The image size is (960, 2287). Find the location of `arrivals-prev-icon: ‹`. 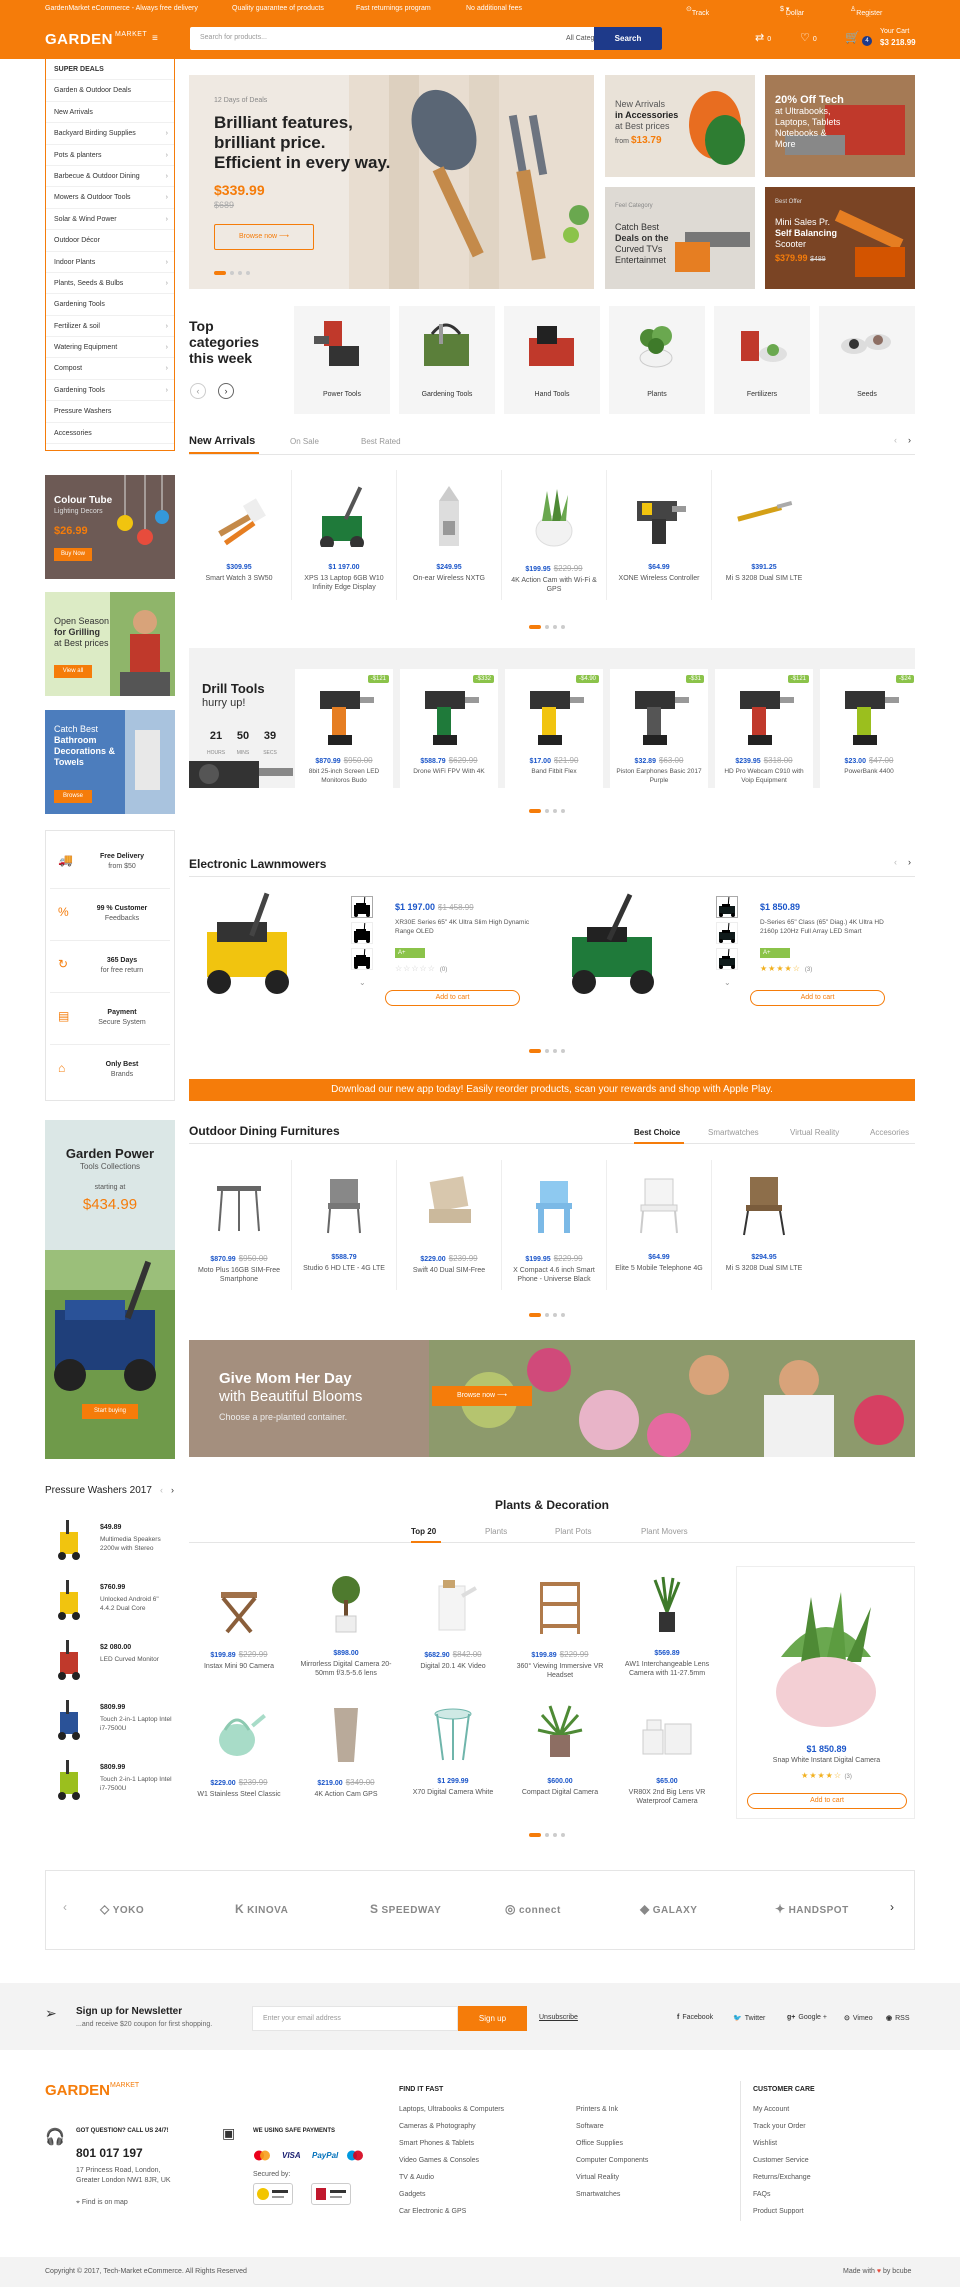

arrivals-prev-icon: ‹ is located at coordinates (895, 440).